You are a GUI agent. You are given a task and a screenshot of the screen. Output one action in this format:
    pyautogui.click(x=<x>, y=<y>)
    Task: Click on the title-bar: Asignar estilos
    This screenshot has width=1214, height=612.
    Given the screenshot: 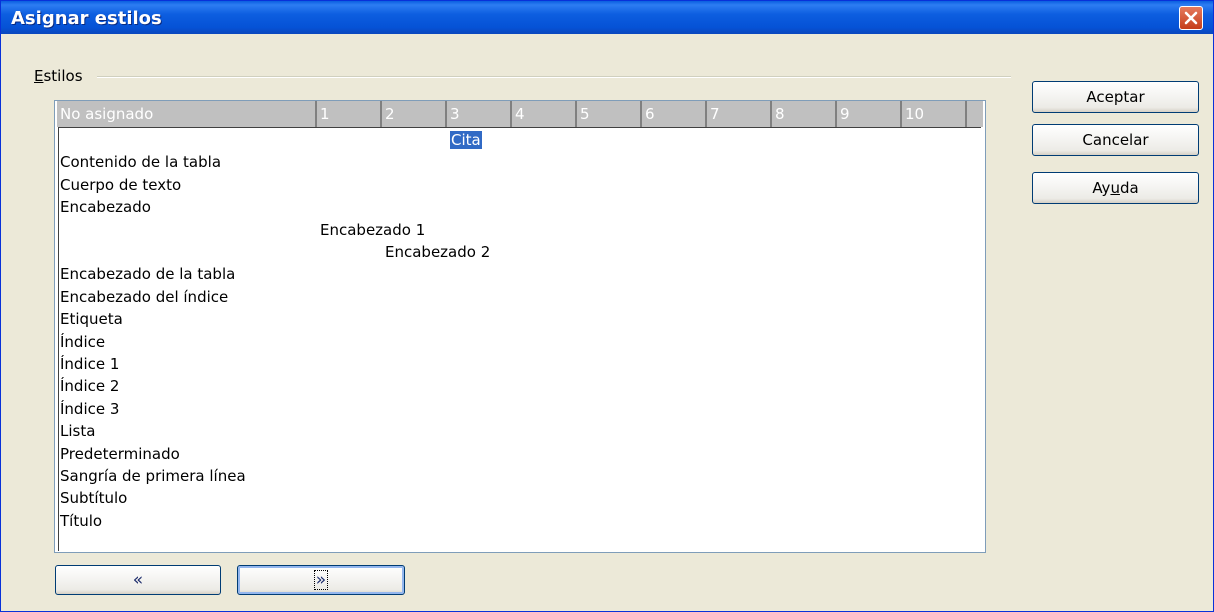 What is the action you would take?
    pyautogui.click(x=607, y=17)
    